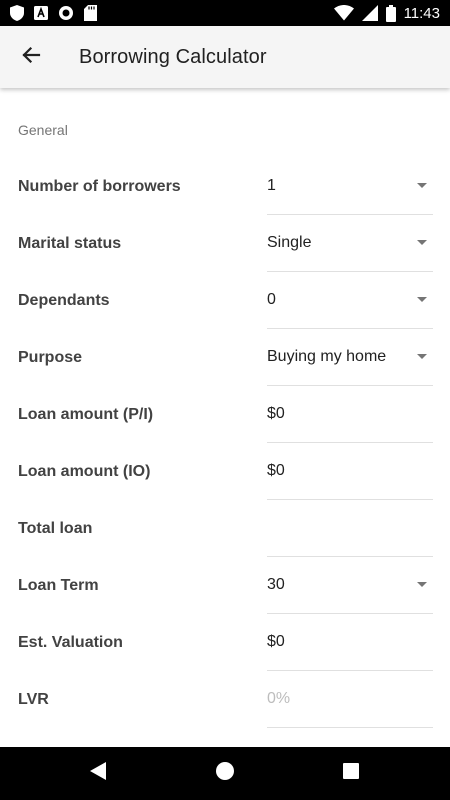  Describe the element at coordinates (58, 585) in the screenshot. I see `field-label: Loan Term` at that location.